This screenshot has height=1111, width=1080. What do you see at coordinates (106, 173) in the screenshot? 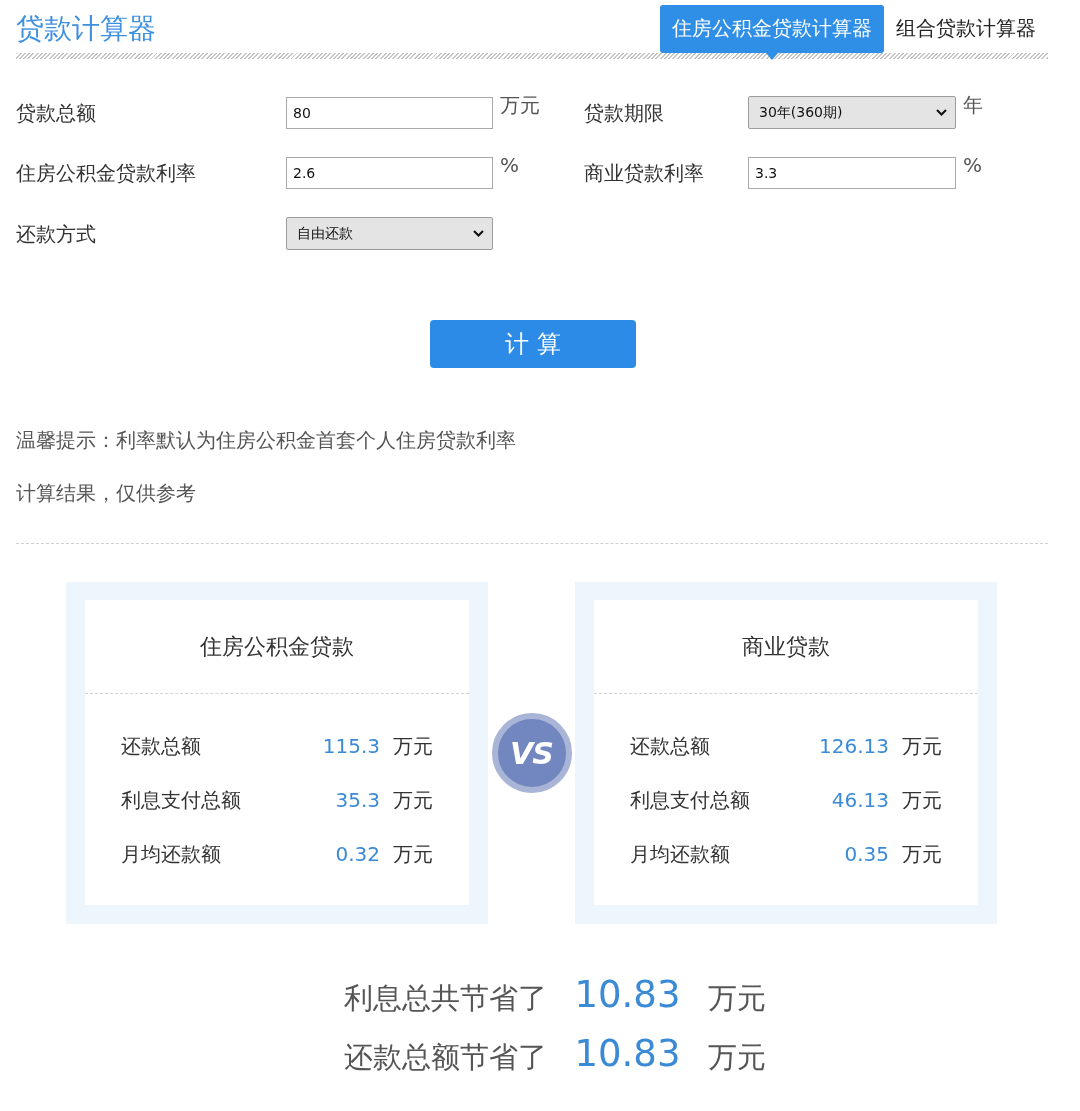
I see `field-label: 住房公积金贷款利率` at bounding box center [106, 173].